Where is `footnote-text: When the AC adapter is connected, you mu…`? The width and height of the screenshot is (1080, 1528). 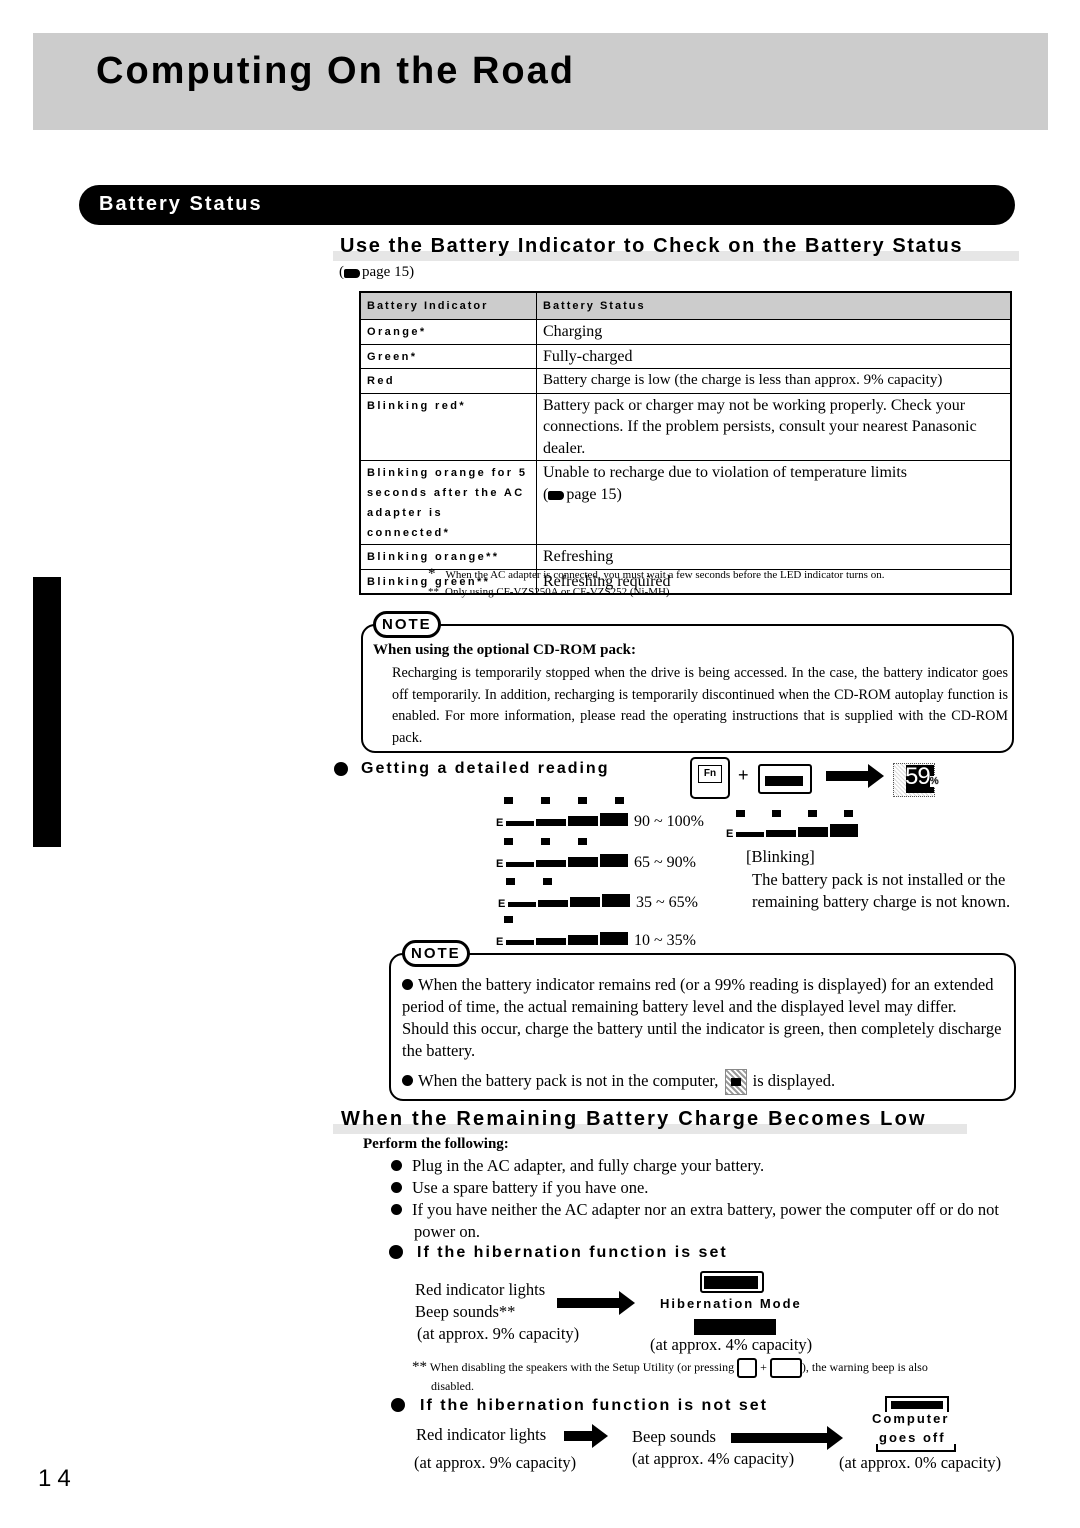
footnote-text: When the AC adapter is connected, you mu… is located at coordinates (665, 575).